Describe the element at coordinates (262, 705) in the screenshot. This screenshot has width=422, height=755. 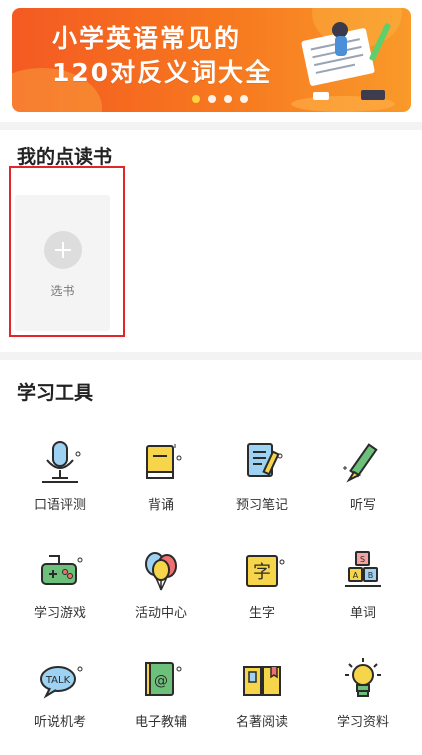
I see `tool-classics-reading: 名著阅读` at that location.